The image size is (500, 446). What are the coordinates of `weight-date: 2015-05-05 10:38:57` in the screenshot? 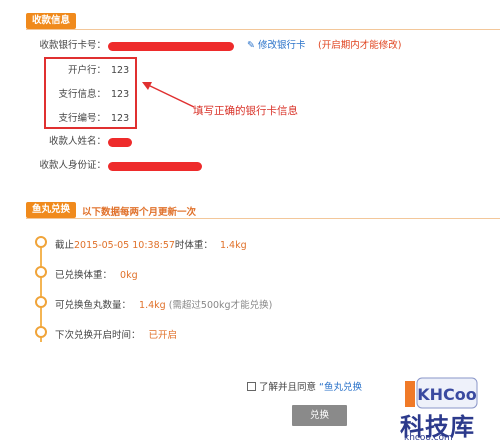 It's located at (124, 245).